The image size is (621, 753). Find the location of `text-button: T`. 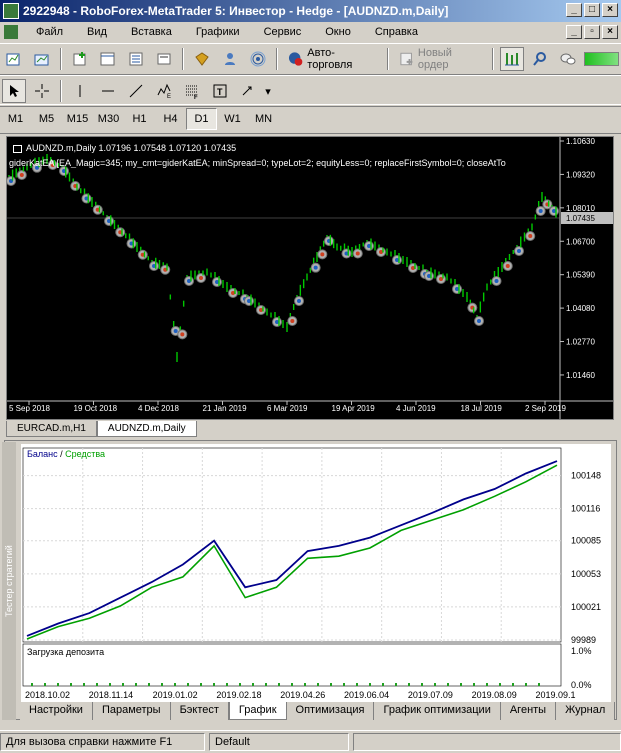

text-button: T is located at coordinates (220, 91).